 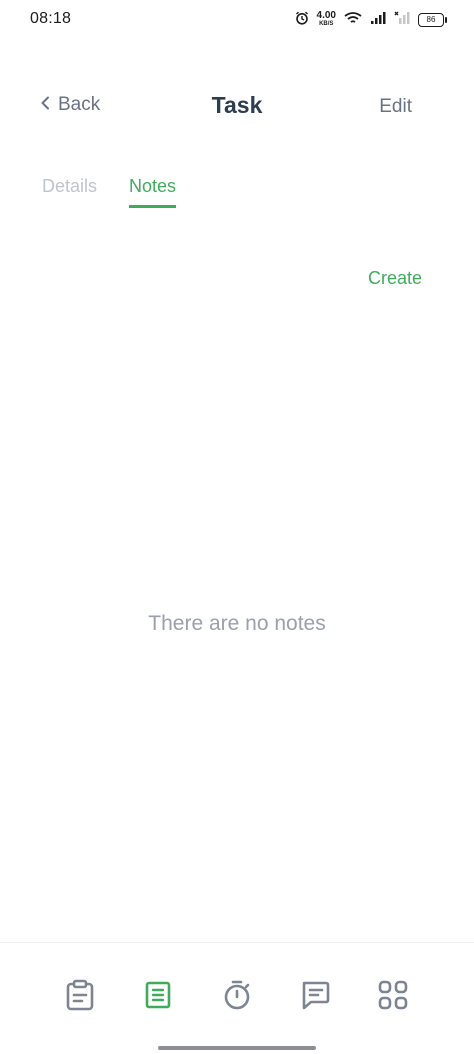 I want to click on alarm-icon, so click(x=302, y=20).